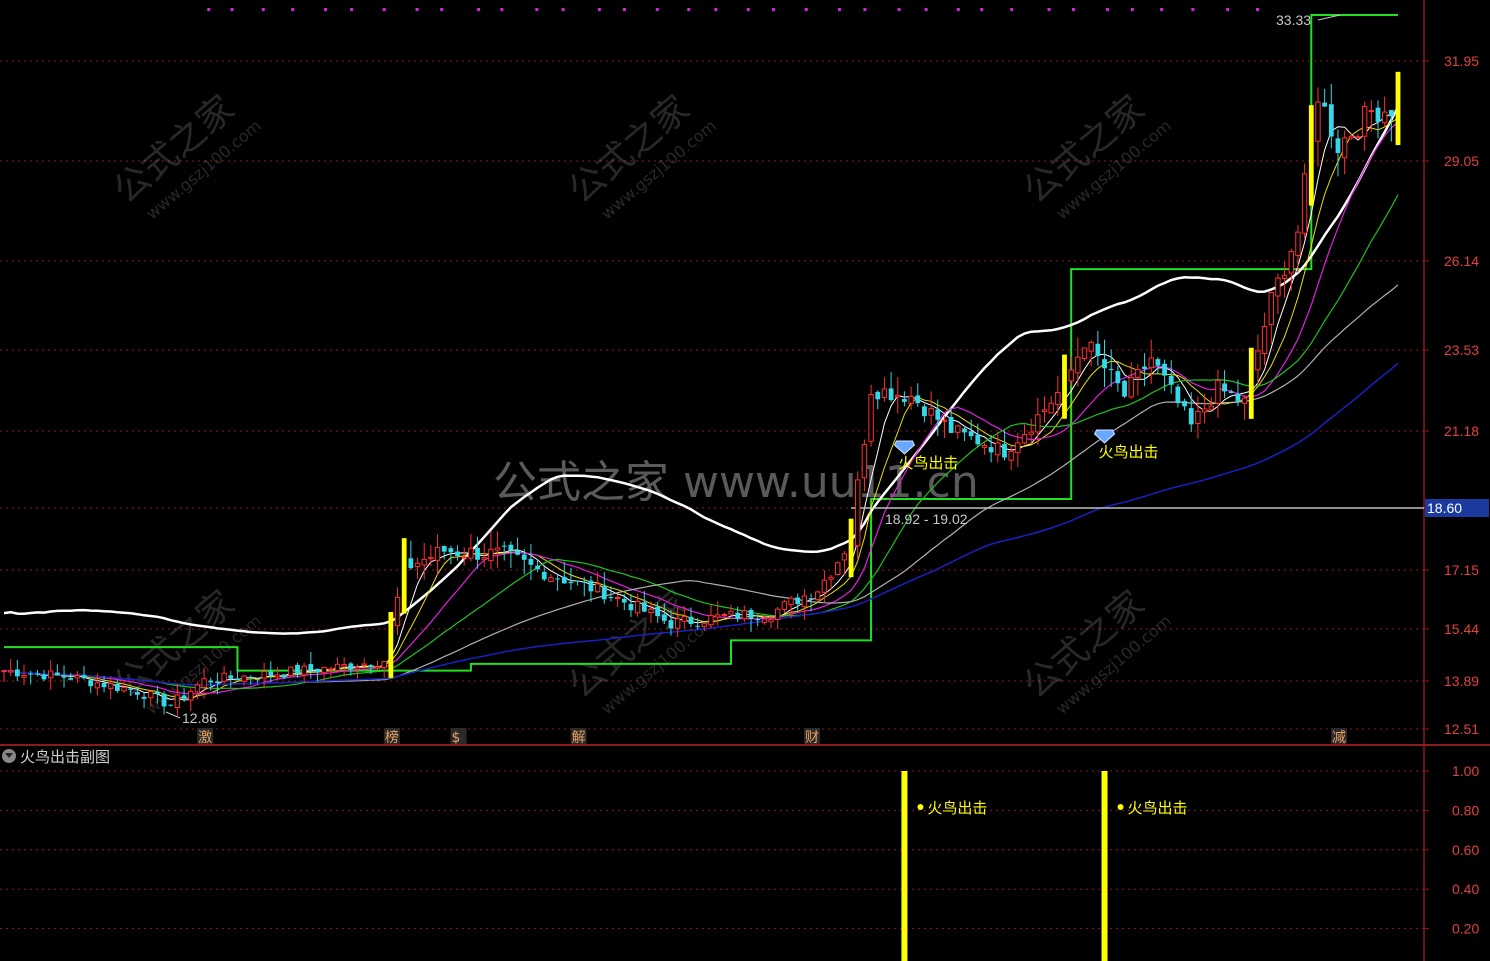 This screenshot has height=961, width=1490. I want to click on sub-axis: 1.00 0.80 0.60 0.40 0.20, so click(1451, 850).